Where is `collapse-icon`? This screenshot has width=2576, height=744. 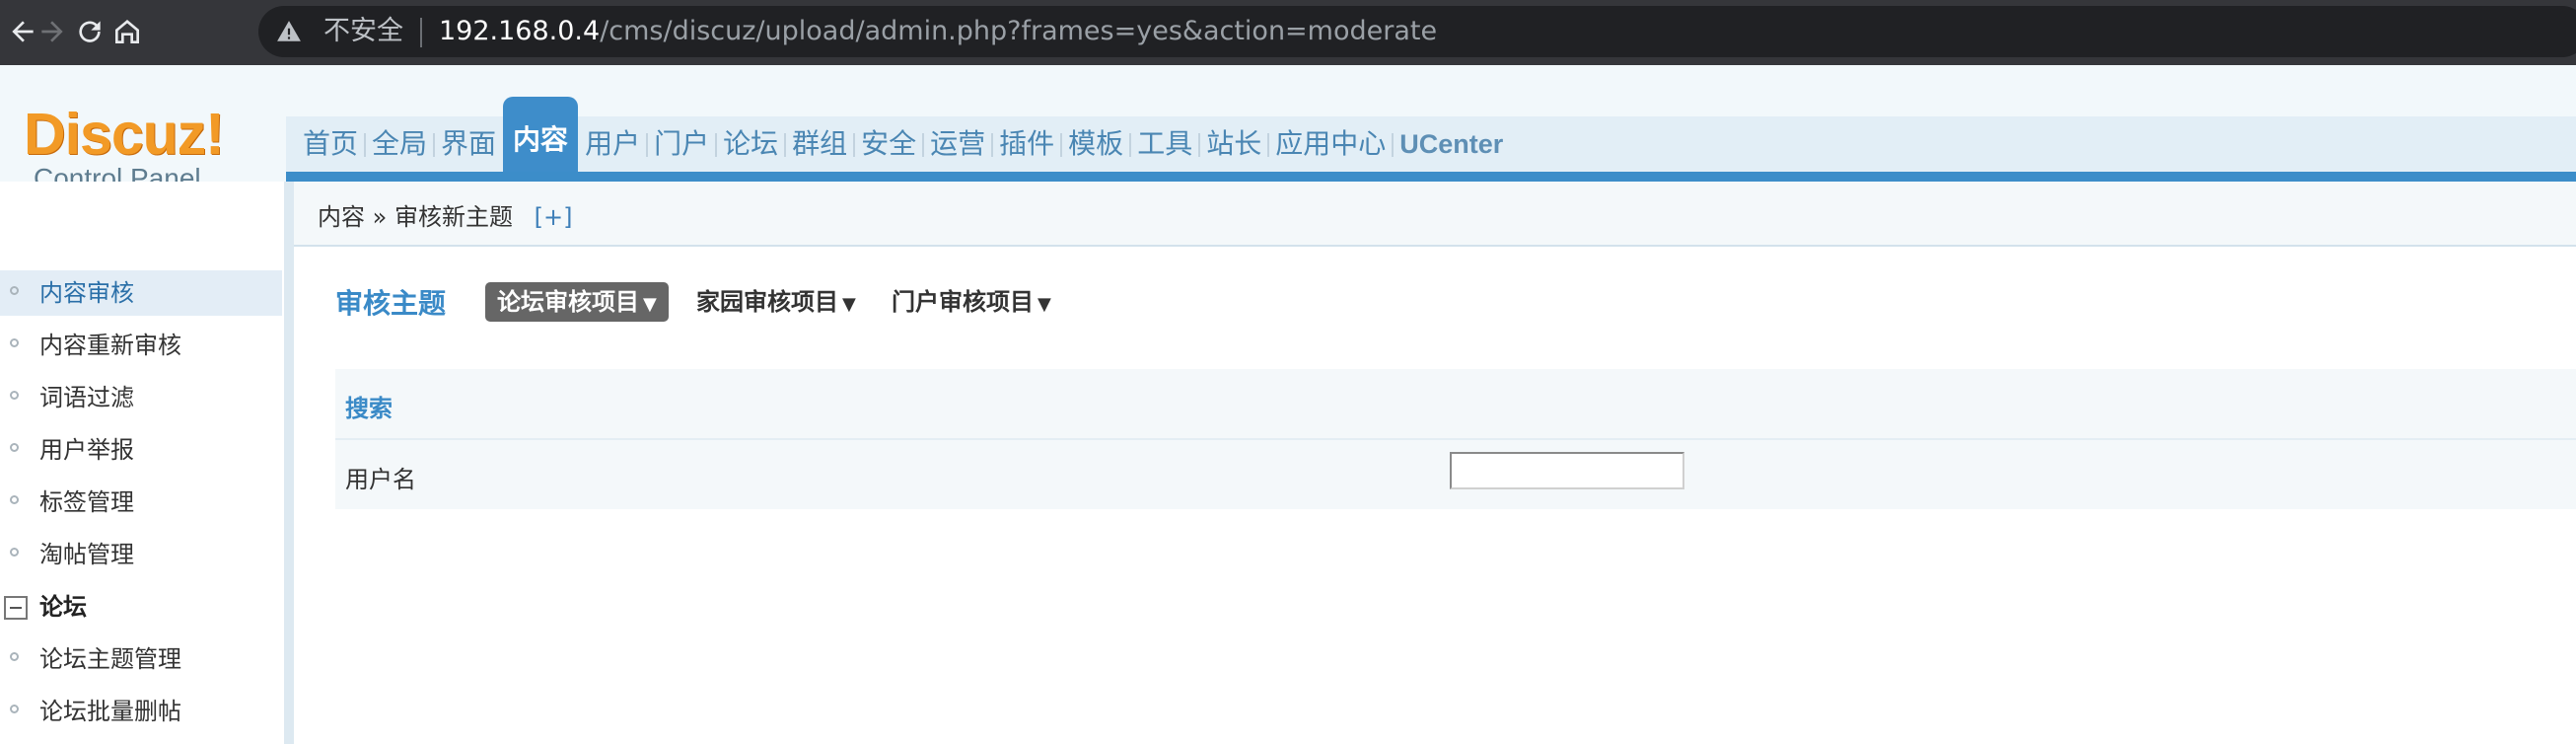
collapse-icon is located at coordinates (16, 608).